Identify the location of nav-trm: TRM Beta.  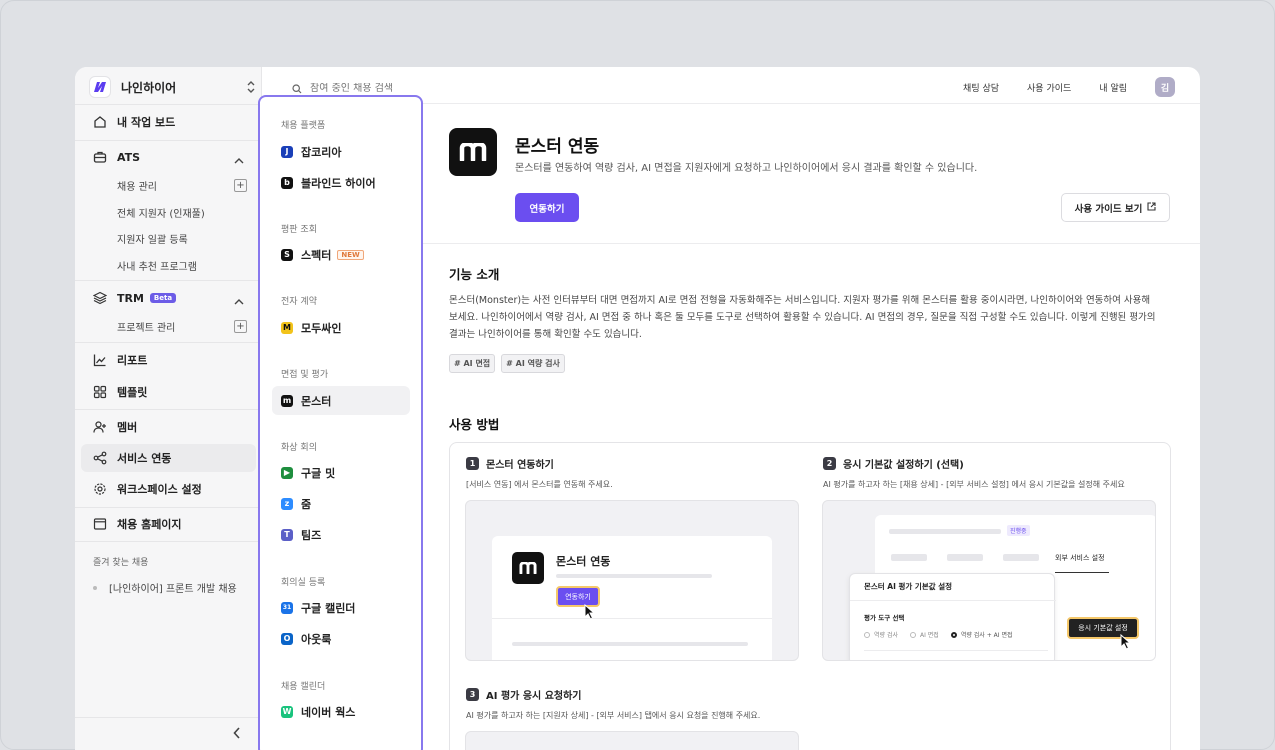
(168, 298).